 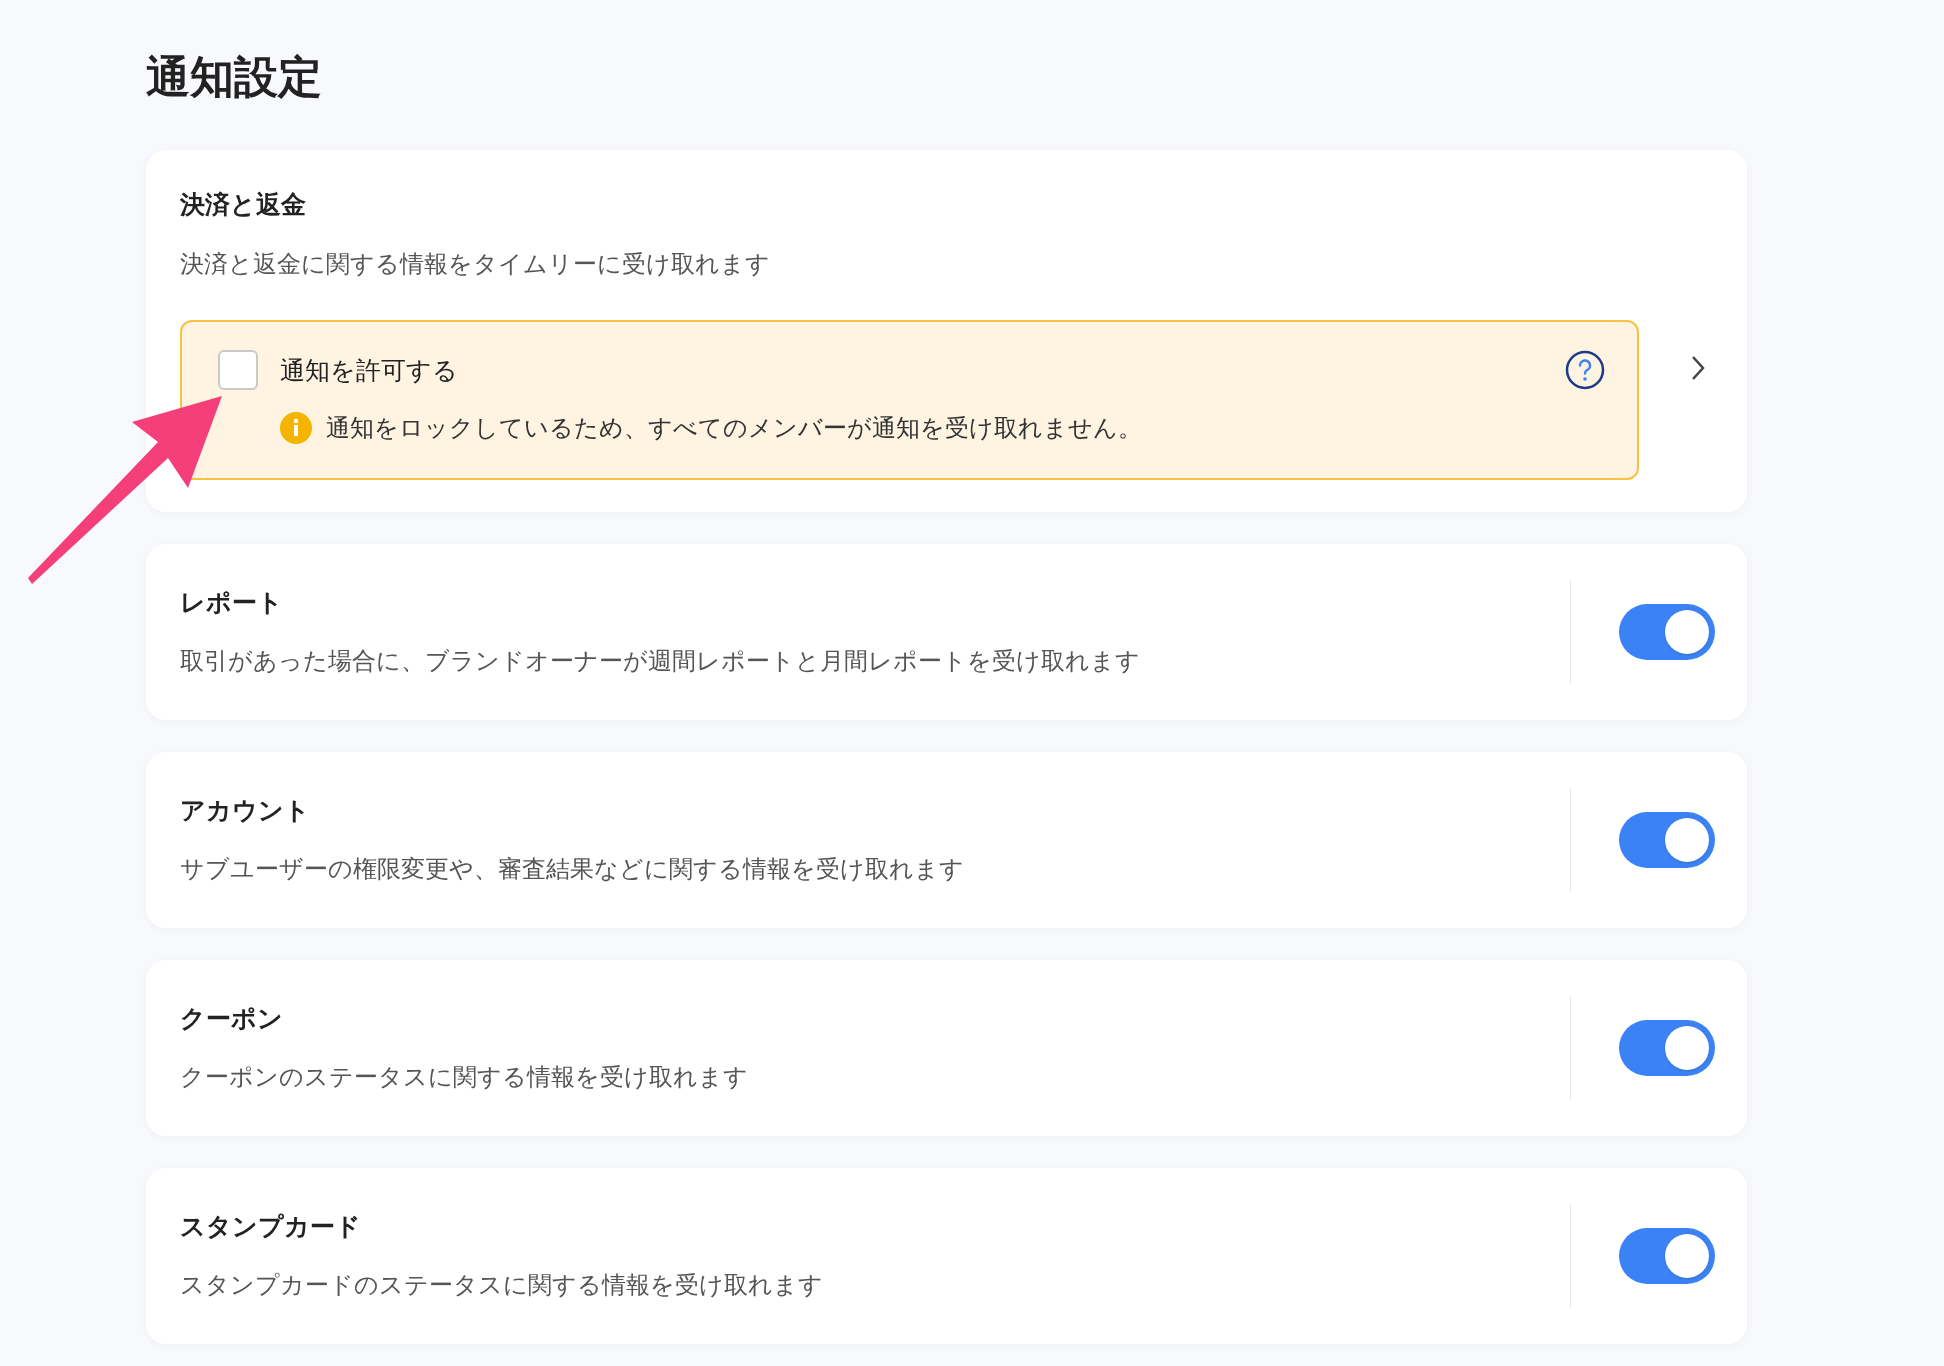 I want to click on section-title: クーポン, so click(x=232, y=1018).